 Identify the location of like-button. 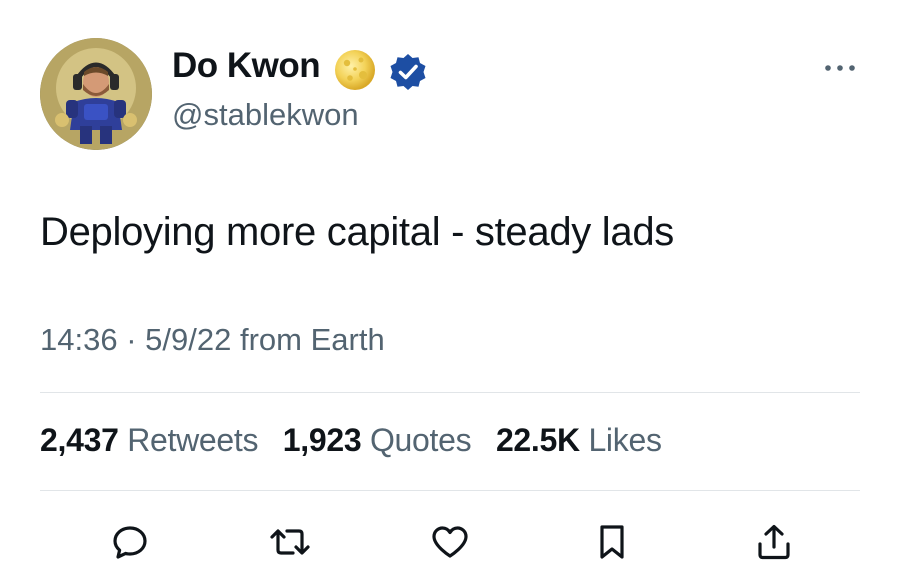
(450, 542).